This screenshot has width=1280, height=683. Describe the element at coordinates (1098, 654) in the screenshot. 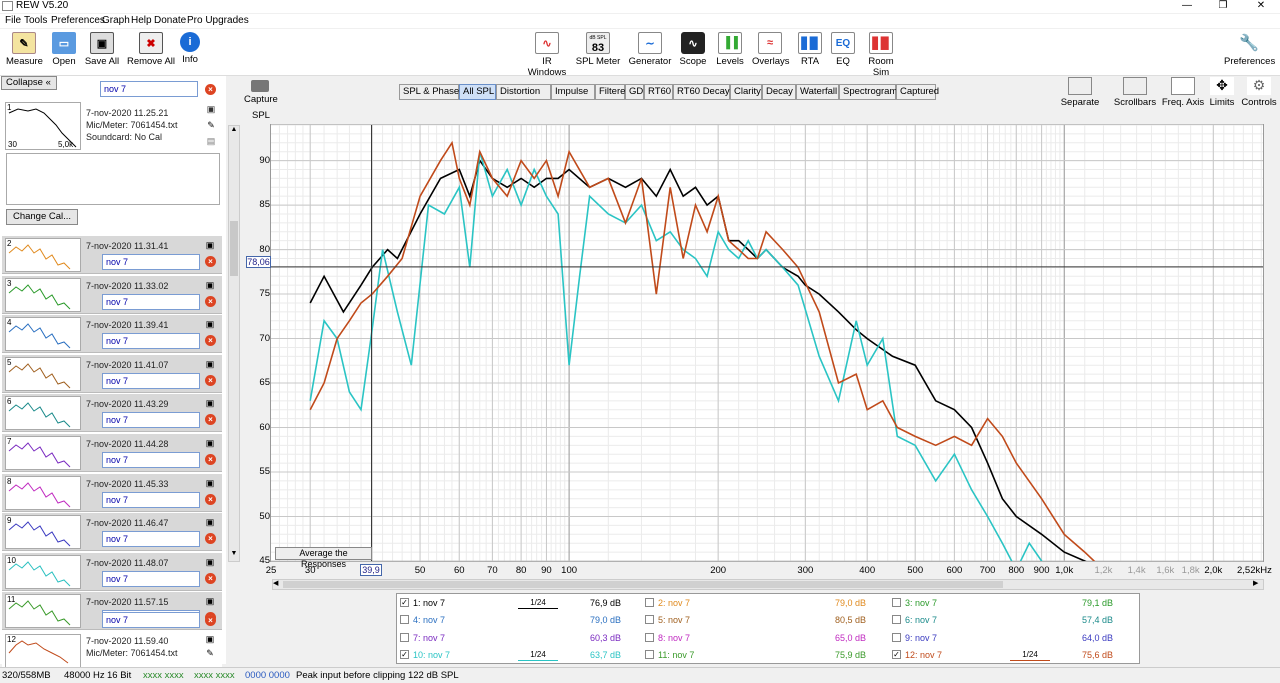

I see `trace-level: 75,6 dB` at that location.